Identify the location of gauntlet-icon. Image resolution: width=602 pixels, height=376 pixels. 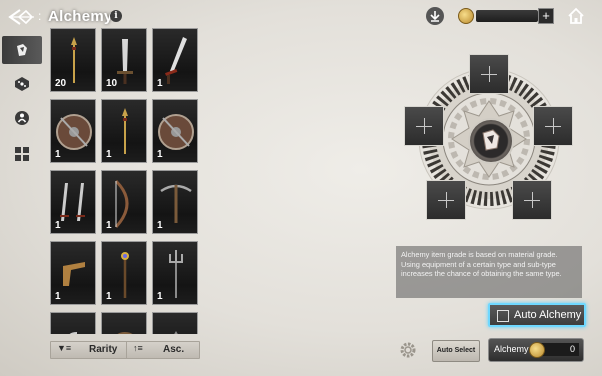
(125, 333).